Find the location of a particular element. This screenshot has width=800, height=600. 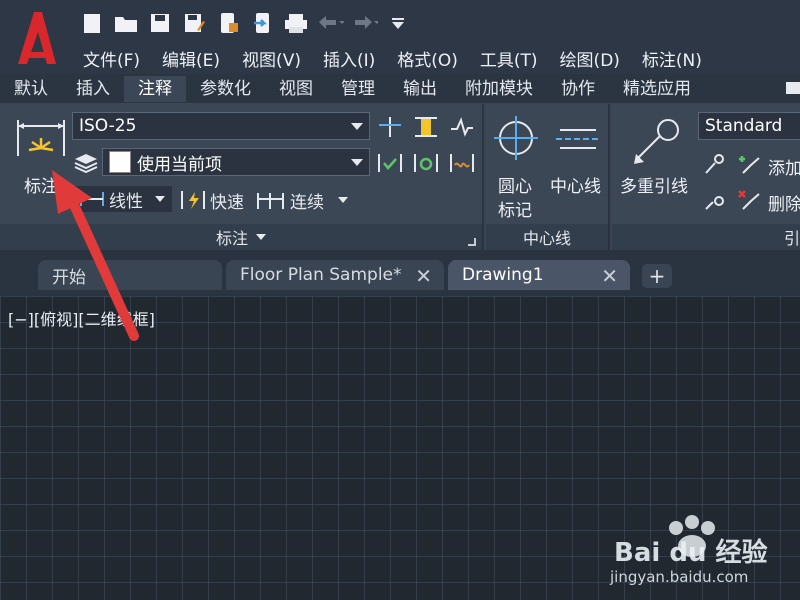

watermark-url: jingyan.baidu.com is located at coordinates (679, 577).